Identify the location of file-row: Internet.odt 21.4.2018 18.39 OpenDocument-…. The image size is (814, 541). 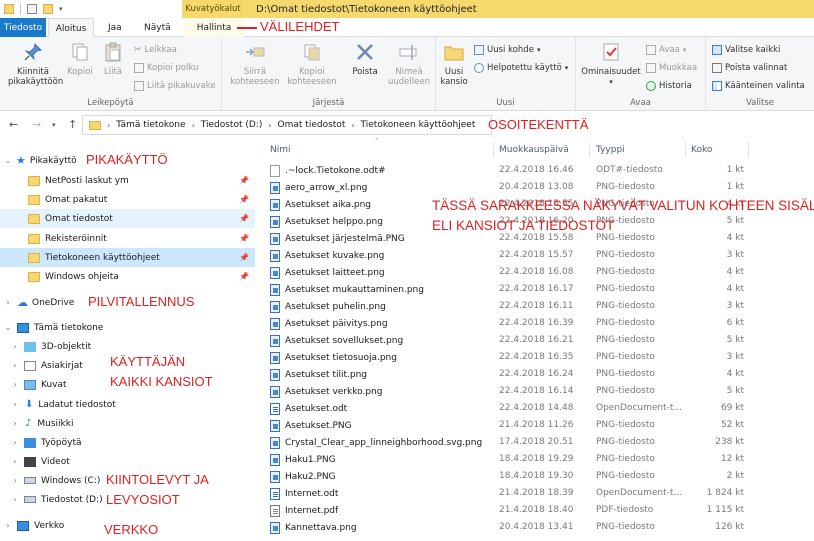
(538, 494).